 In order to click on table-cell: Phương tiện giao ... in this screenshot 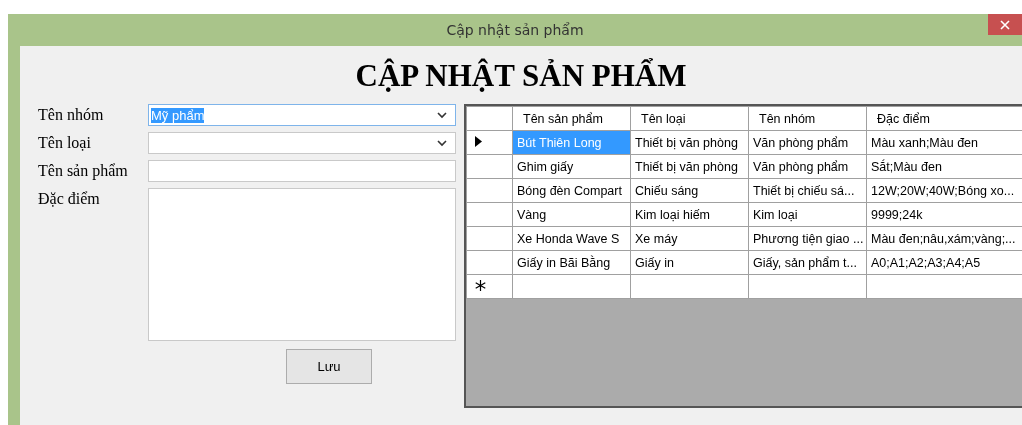, I will do `click(807, 238)`.